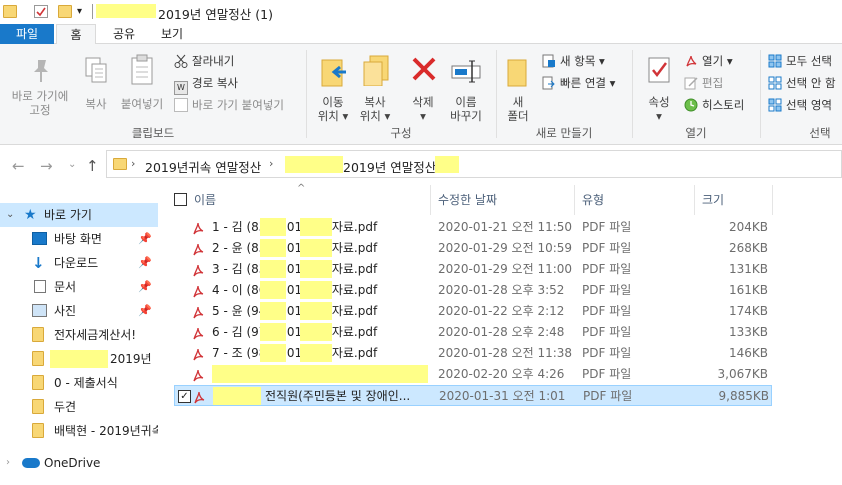 The width and height of the screenshot is (842, 485). What do you see at coordinates (501, 374) in the screenshot?
I see `file-modified: 2020-02-20 오후 4:26` at bounding box center [501, 374].